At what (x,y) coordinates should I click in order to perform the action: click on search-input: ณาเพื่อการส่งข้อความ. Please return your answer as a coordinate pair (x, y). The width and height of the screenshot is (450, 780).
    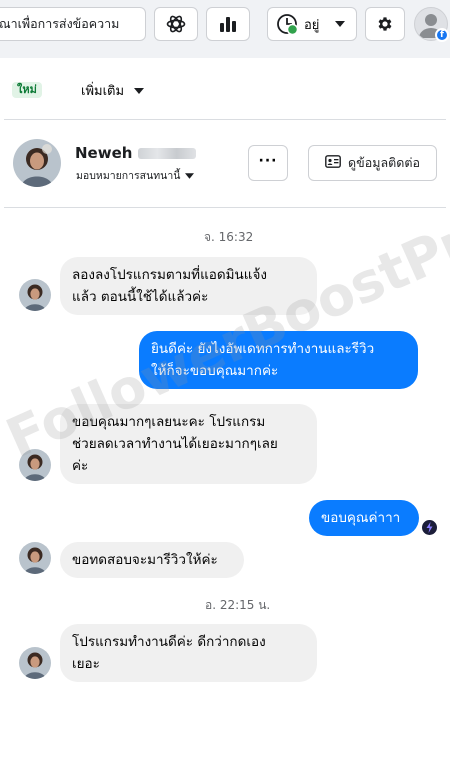
    Looking at the image, I should click on (73, 24).